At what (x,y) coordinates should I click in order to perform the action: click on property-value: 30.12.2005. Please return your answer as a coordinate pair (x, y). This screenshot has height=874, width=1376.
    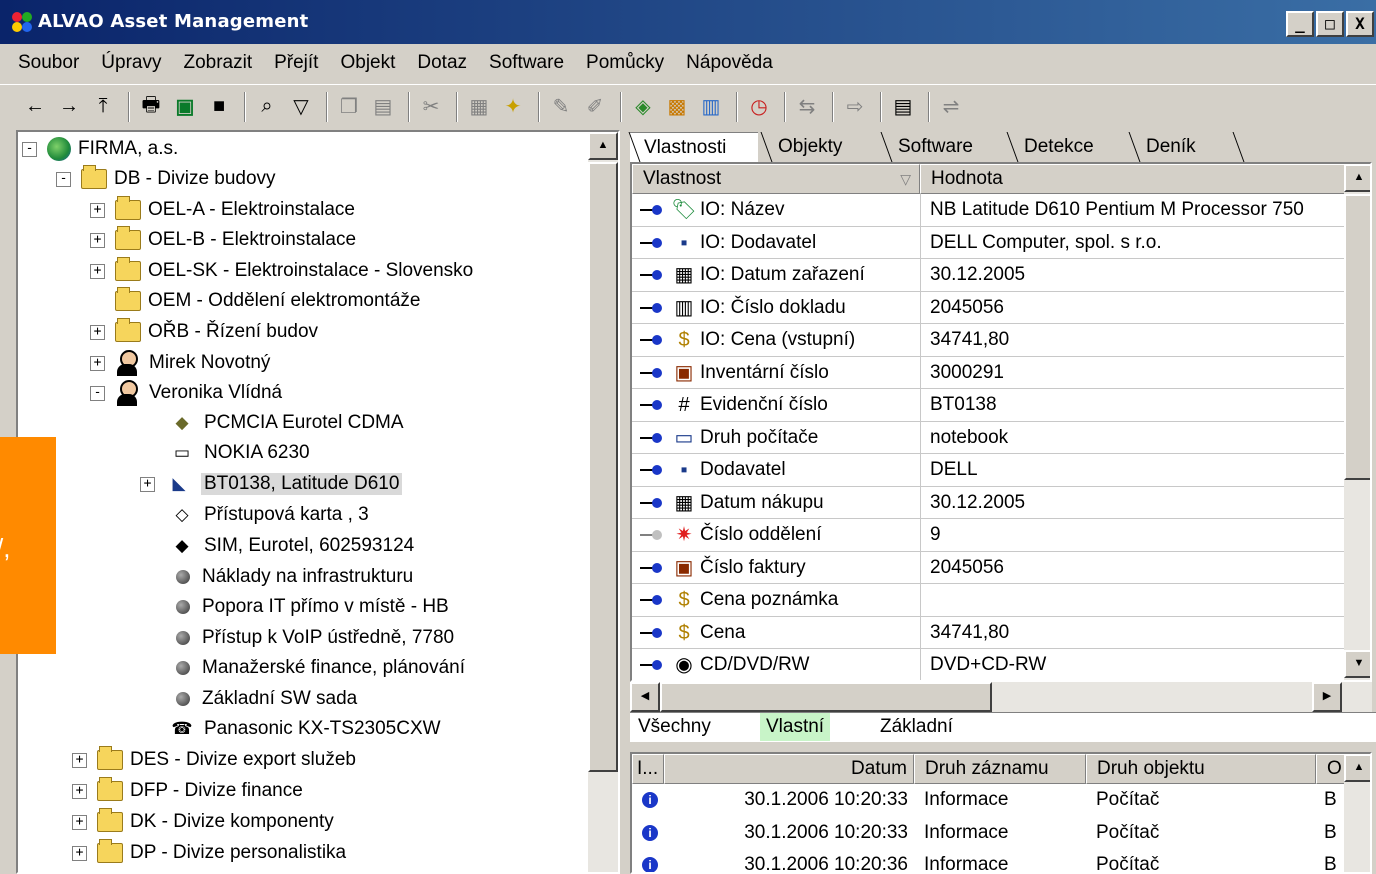
    Looking at the image, I should click on (1138, 503).